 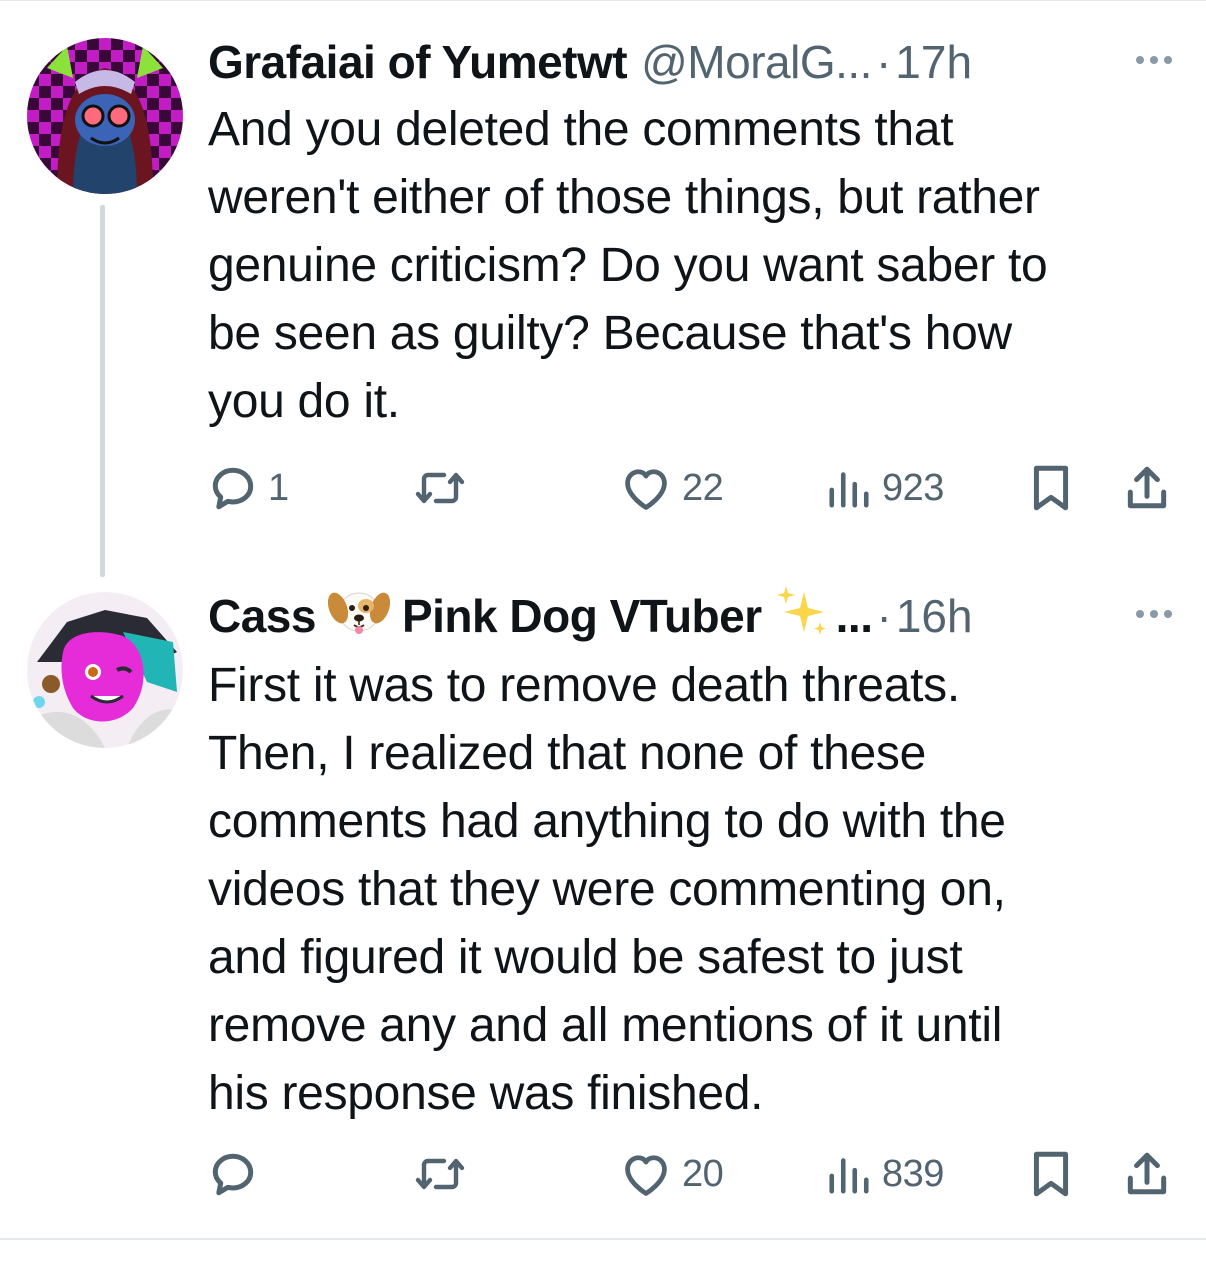 What do you see at coordinates (359, 616) in the screenshot?
I see `dog-face-emoji` at bounding box center [359, 616].